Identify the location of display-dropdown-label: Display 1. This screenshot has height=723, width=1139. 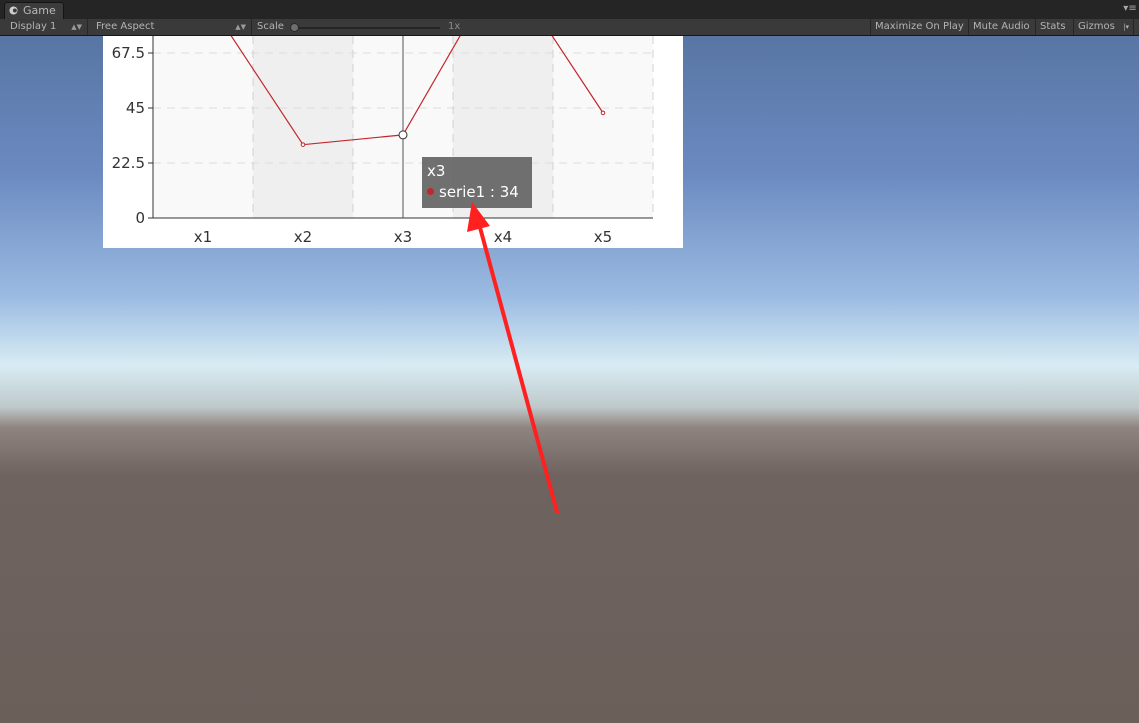
(33, 26).